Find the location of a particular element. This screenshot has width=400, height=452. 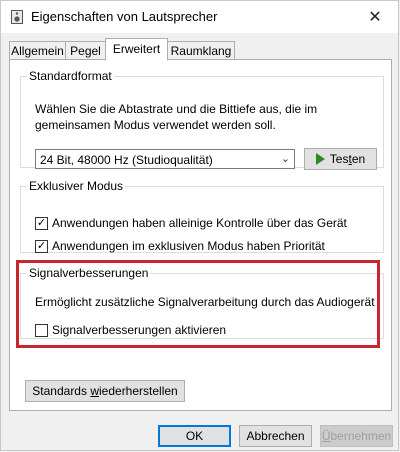

checkbox-prioritaet: ✓ is located at coordinates (41, 246).